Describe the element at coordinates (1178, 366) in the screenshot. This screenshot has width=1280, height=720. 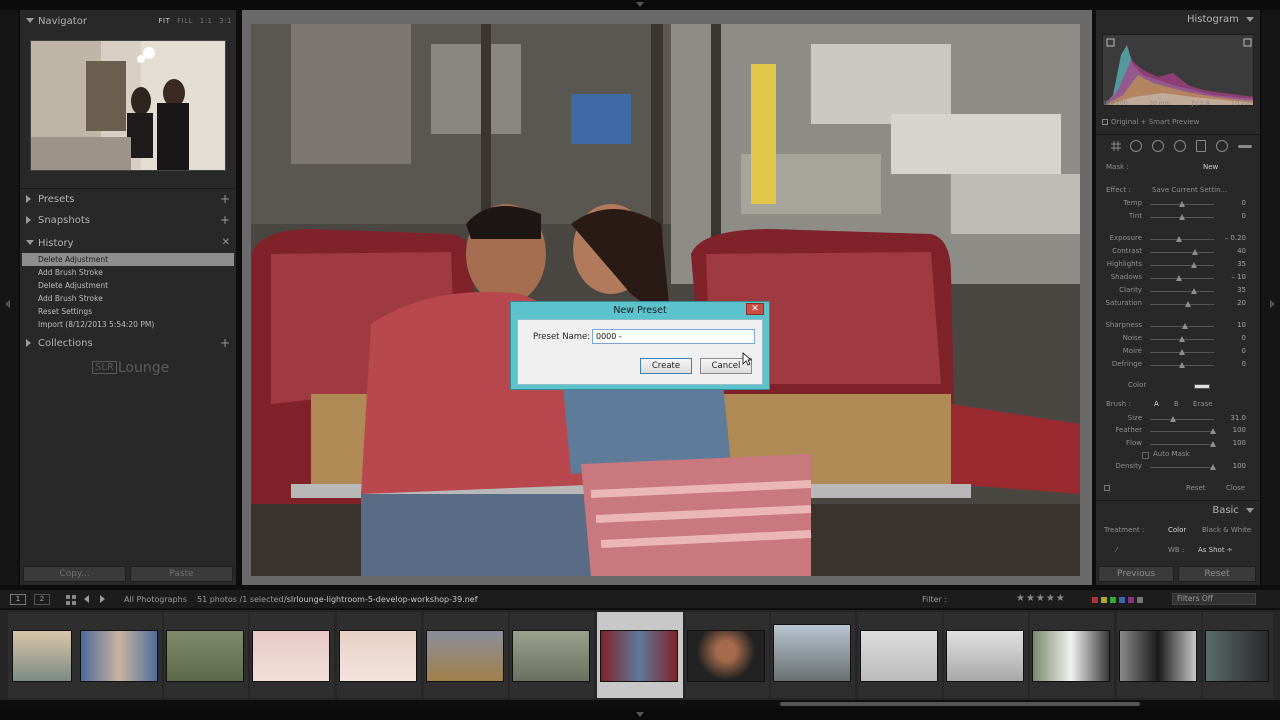
I see `defringe-slider: Defringe 0` at that location.